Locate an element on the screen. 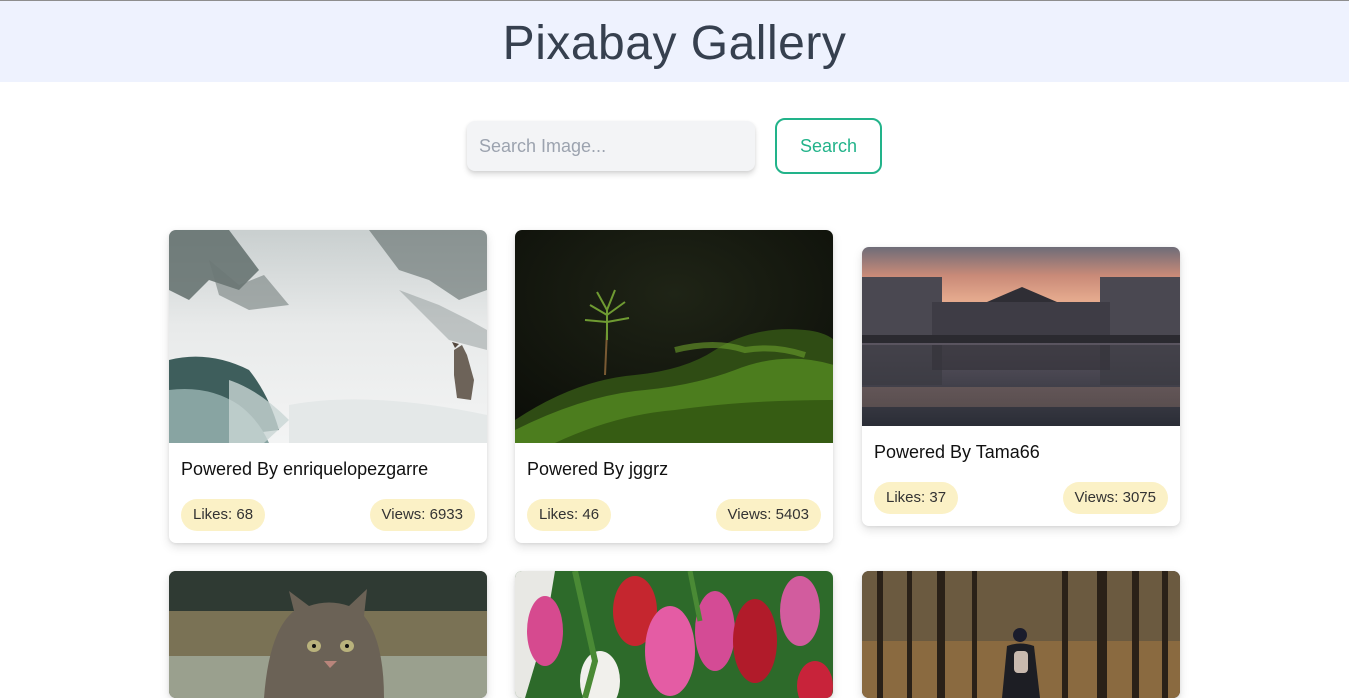 The height and width of the screenshot is (698, 1349). card-image-palace-reflection is located at coordinates (1021, 336).